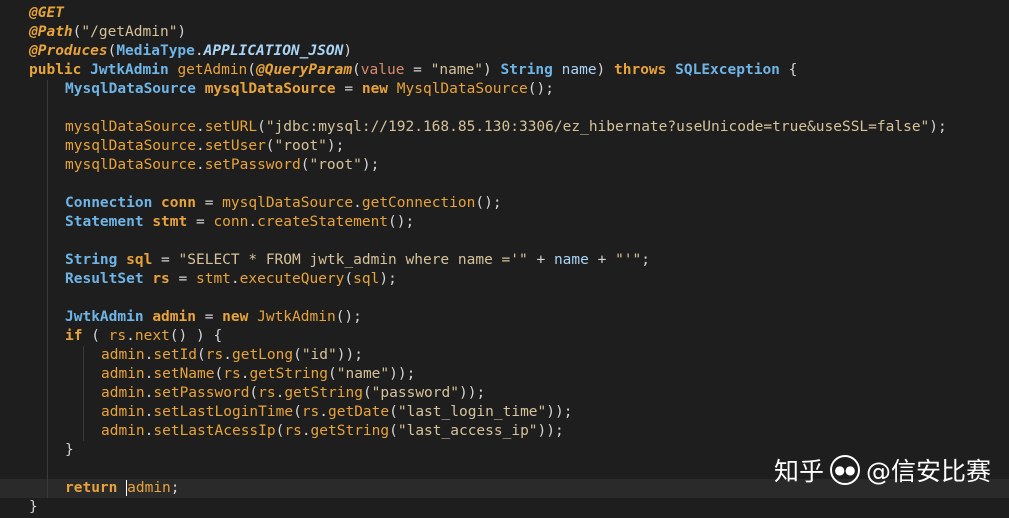  What do you see at coordinates (51, 450) in the screenshot?
I see `code-line-text: }` at bounding box center [51, 450].